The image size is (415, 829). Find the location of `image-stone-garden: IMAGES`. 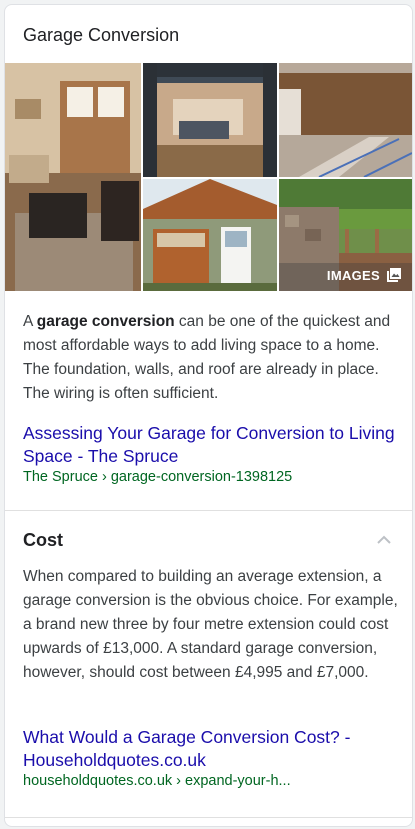

image-stone-garden: IMAGES is located at coordinates (345, 235).